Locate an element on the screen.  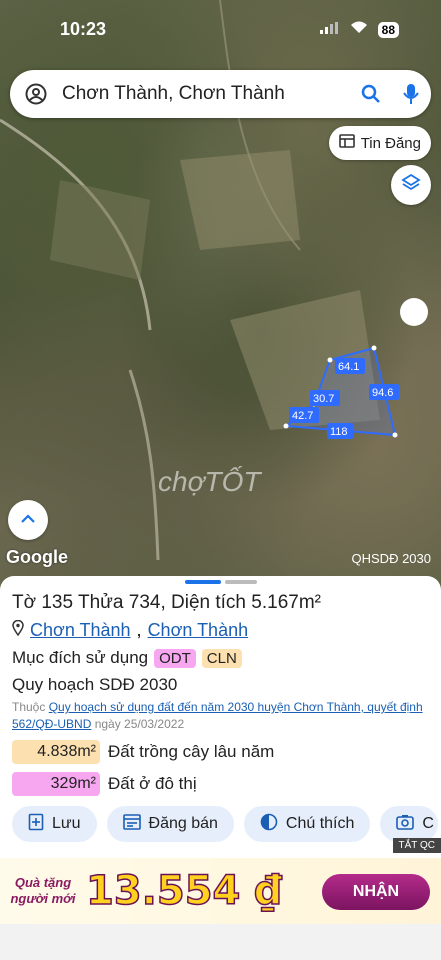
tin-dang-button: Tin Đăng is located at coordinates (379, 143).